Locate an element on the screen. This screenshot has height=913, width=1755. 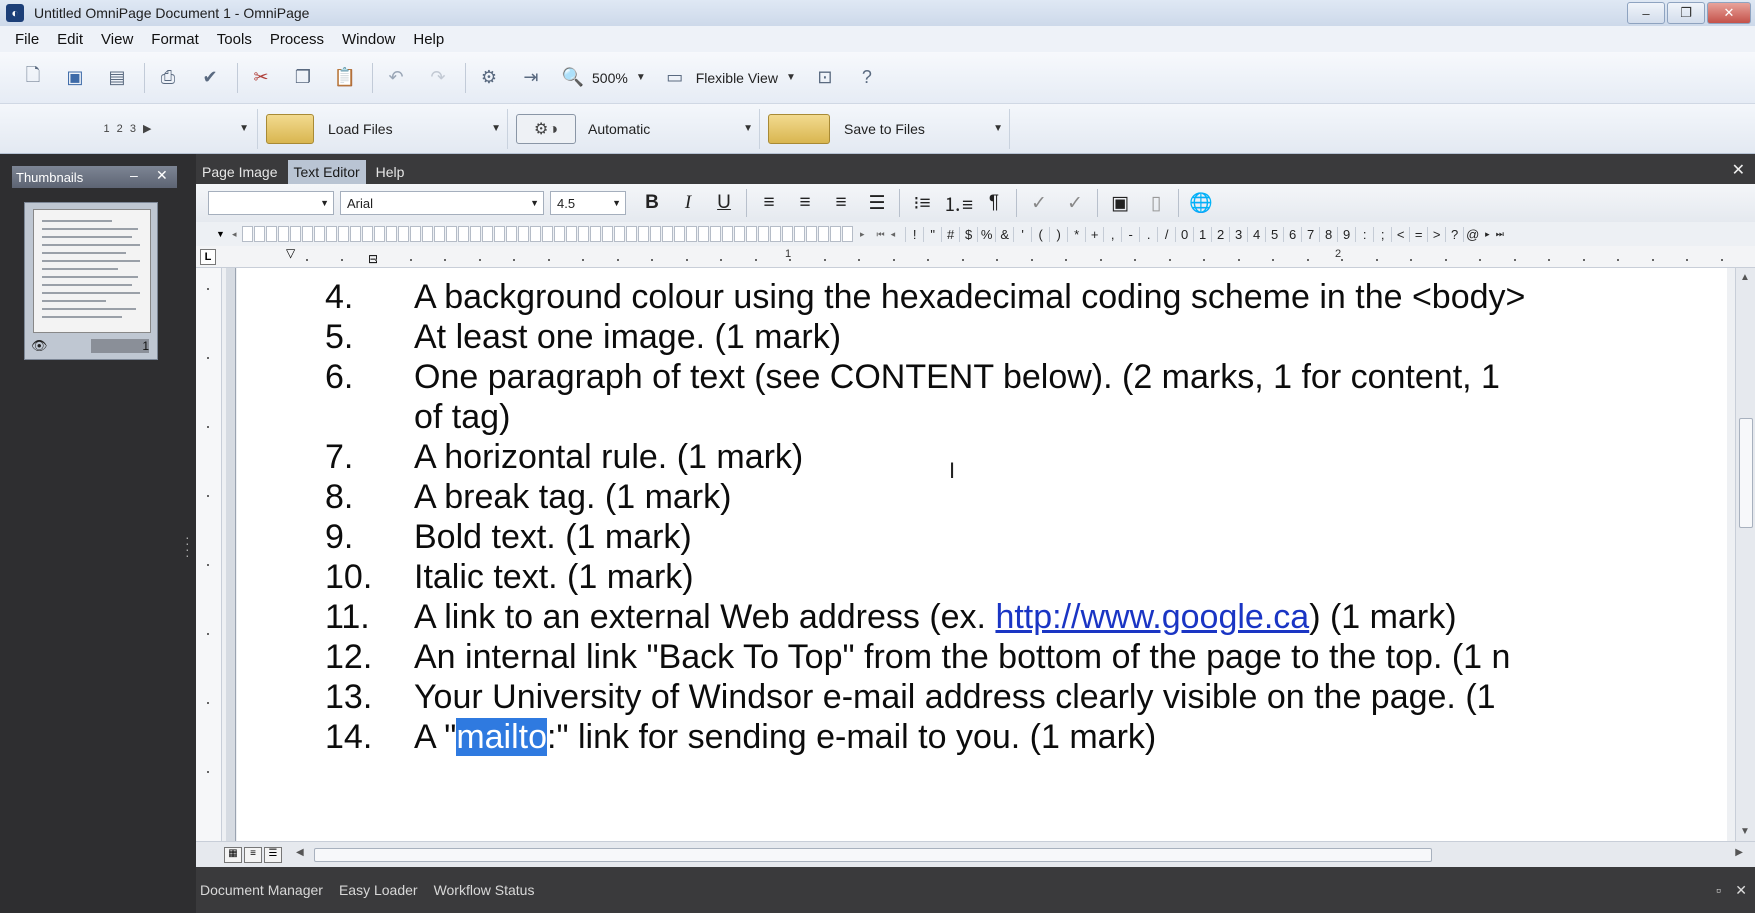
font-select: Arial ▼ is located at coordinates (442, 203).